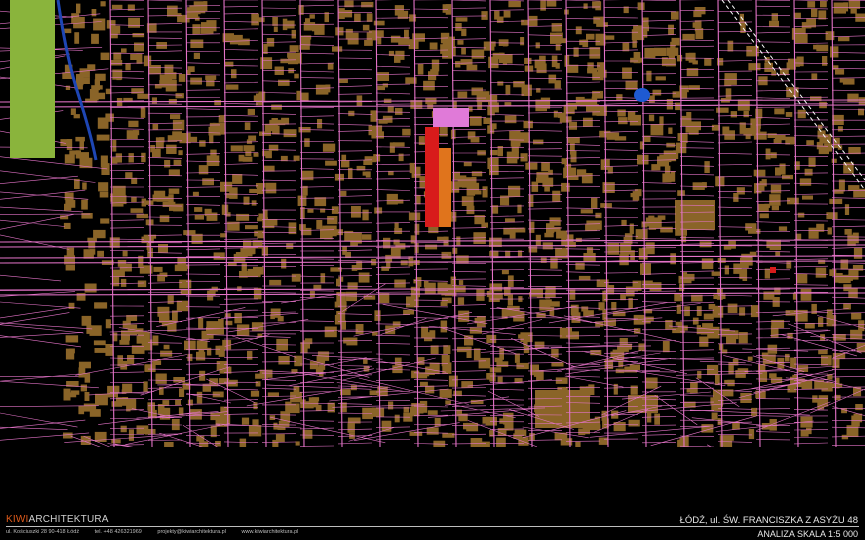  I want to click on pond, so click(642, 95).